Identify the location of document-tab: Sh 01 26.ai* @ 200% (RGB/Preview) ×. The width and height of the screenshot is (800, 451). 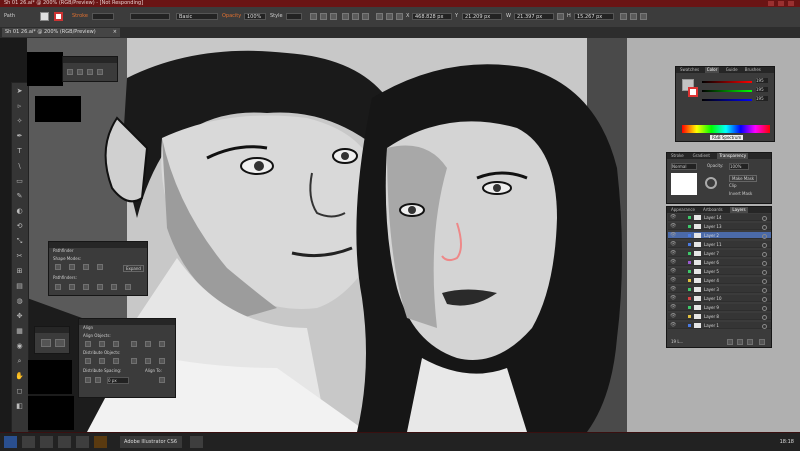
(61, 32).